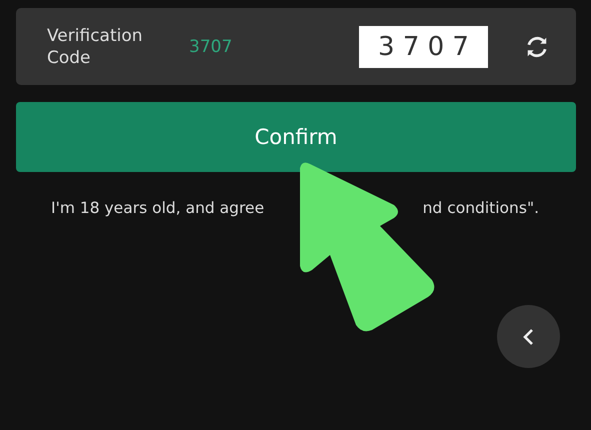 This screenshot has width=591, height=430. What do you see at coordinates (157, 208) in the screenshot?
I see `agreement-text: I'm 18 years old, and agree` at bounding box center [157, 208].